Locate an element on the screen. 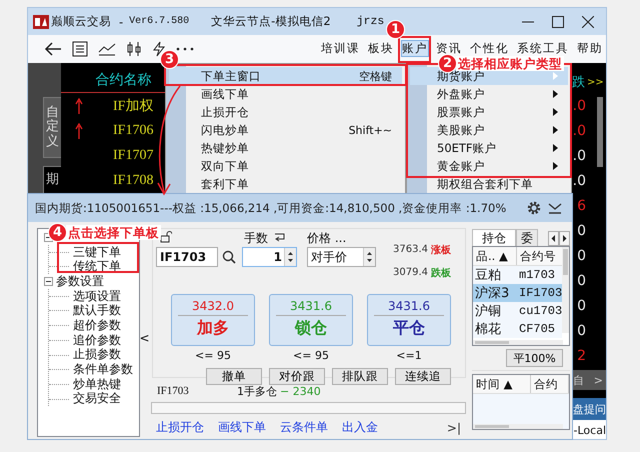 The height and width of the screenshot is (452, 640). search-icon is located at coordinates (229, 257).